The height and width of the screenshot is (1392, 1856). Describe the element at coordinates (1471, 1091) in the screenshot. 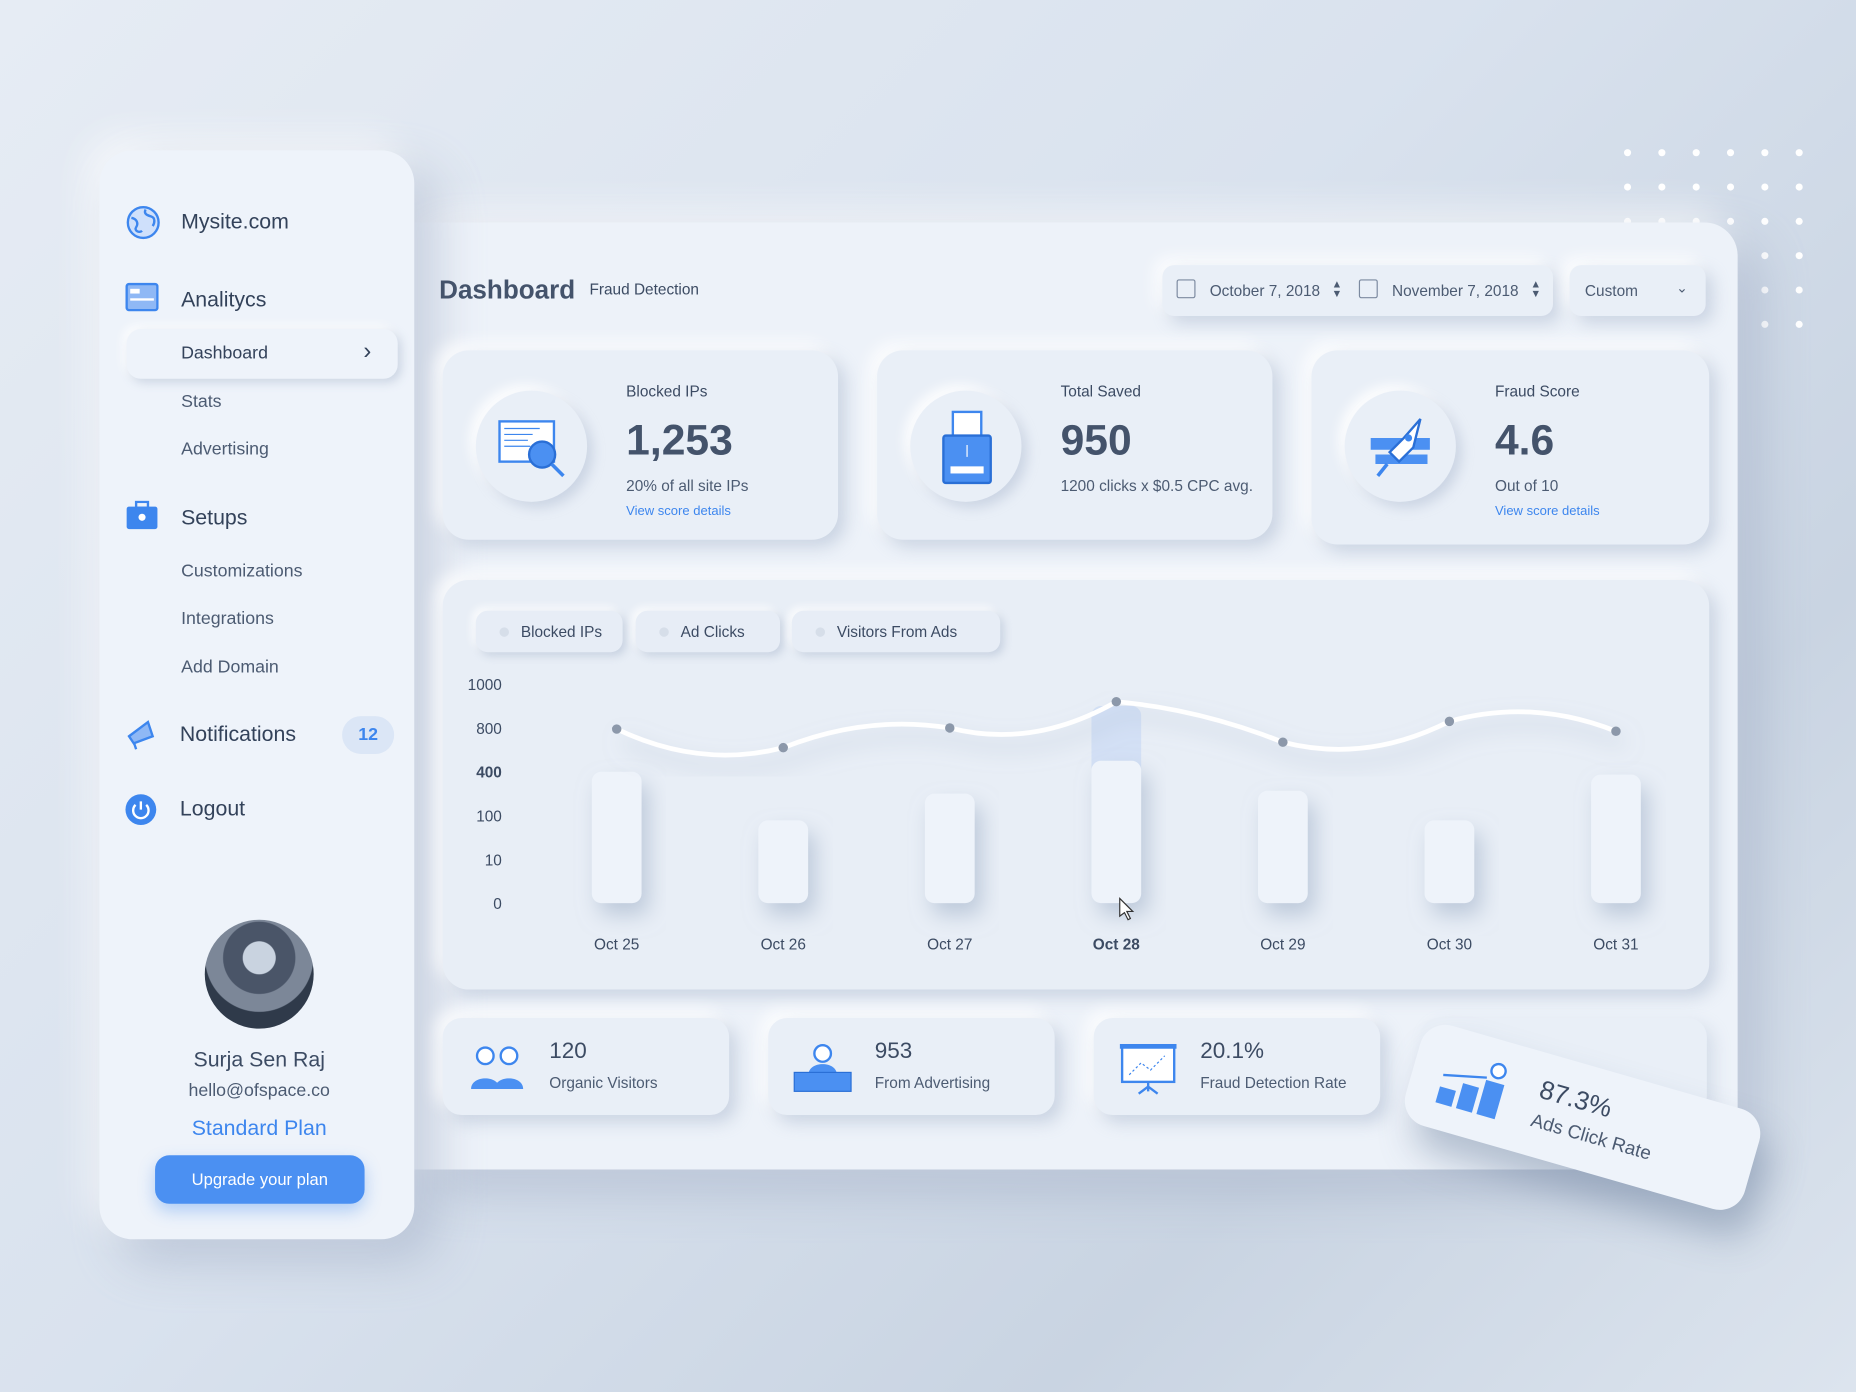

I see `growth-chart-icon` at that location.